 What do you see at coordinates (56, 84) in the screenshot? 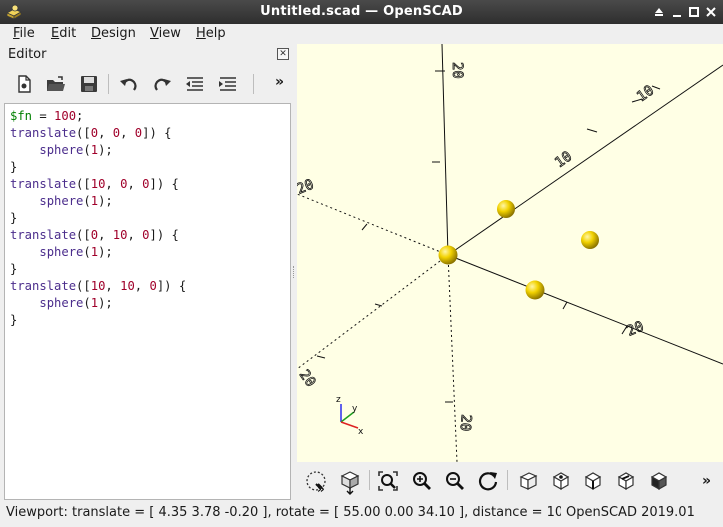
I see `open-file-icon` at bounding box center [56, 84].